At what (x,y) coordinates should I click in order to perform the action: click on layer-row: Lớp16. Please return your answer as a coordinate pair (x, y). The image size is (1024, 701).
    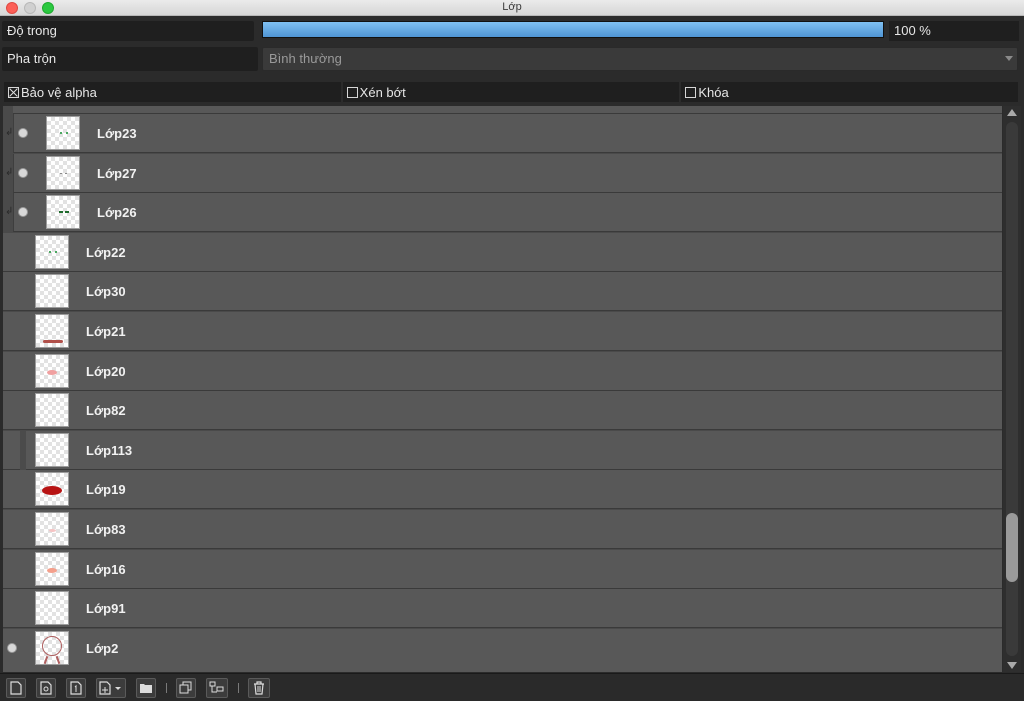
    Looking at the image, I should click on (502, 569).